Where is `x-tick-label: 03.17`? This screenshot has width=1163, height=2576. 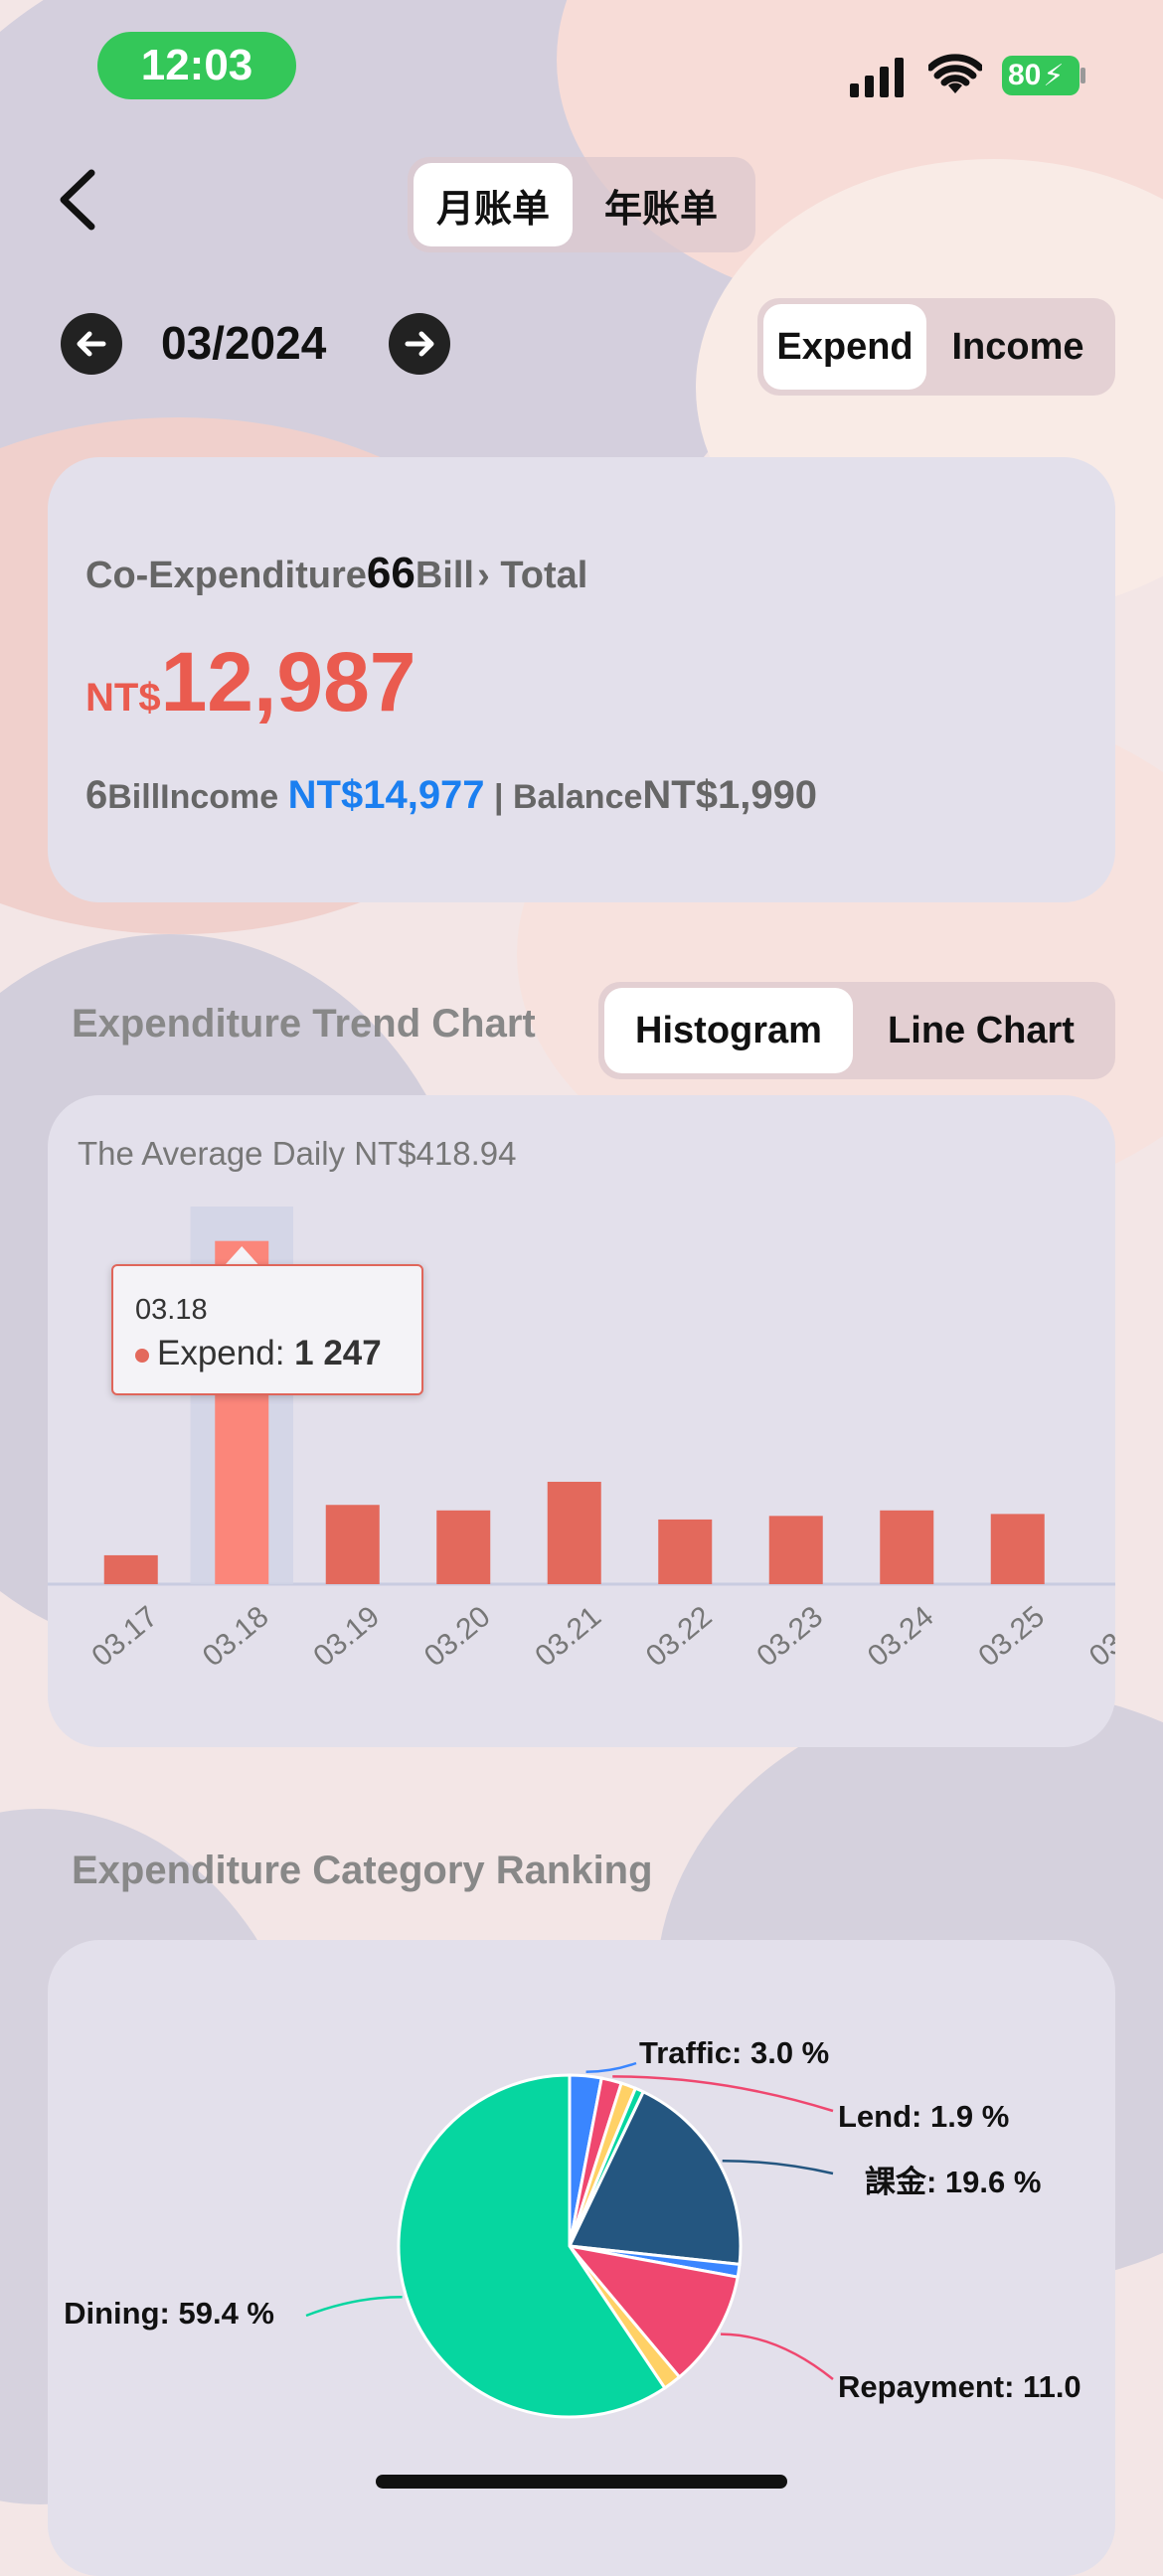 x-tick-label: 03.17 is located at coordinates (124, 1637).